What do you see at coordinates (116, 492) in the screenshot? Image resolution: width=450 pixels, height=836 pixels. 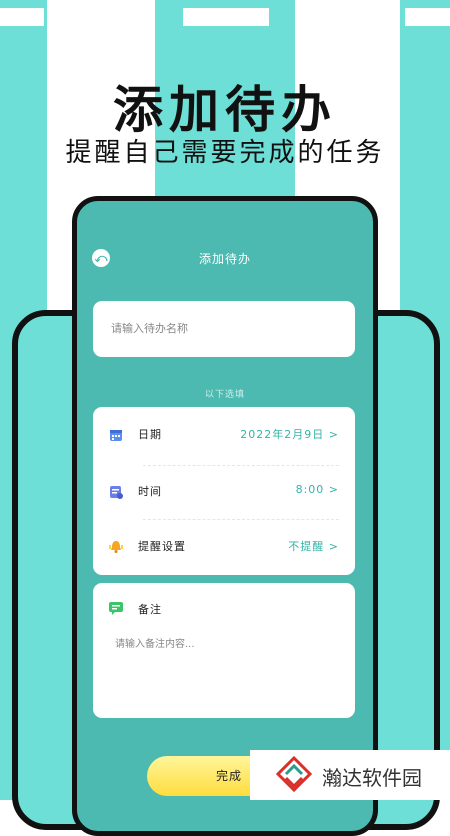 I see `clock-card-icon` at bounding box center [116, 492].